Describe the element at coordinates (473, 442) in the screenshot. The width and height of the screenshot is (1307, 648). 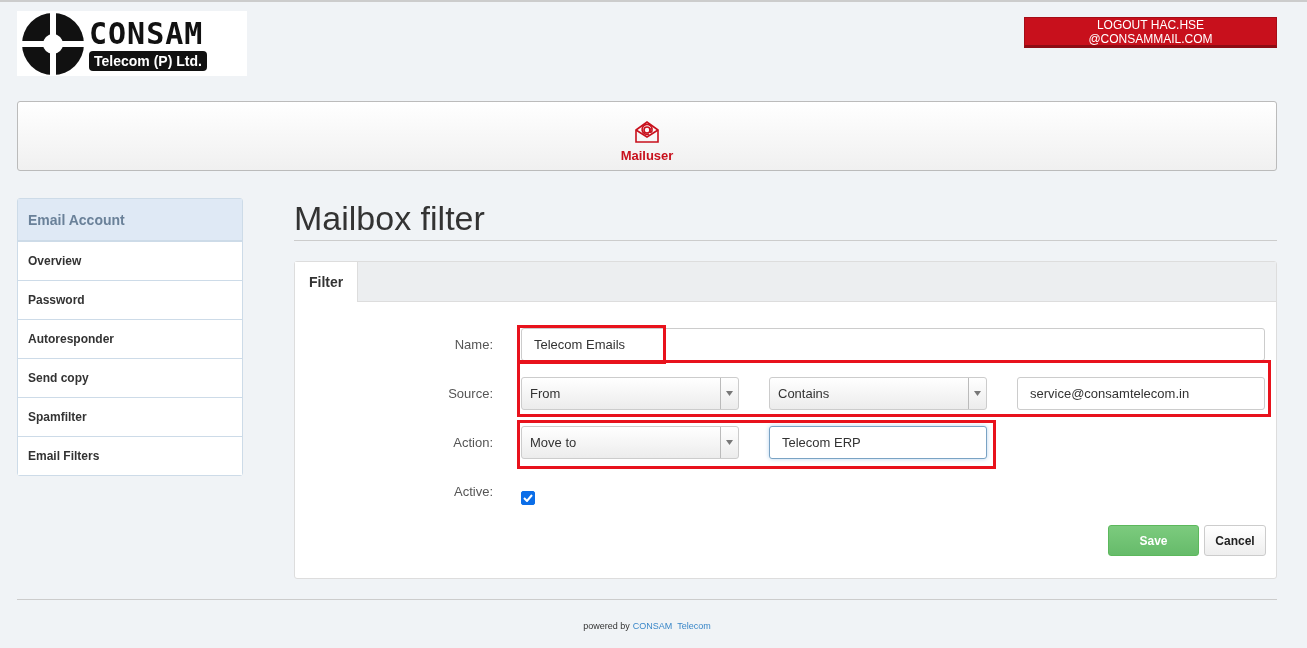
I see `field-label: Action:` at that location.